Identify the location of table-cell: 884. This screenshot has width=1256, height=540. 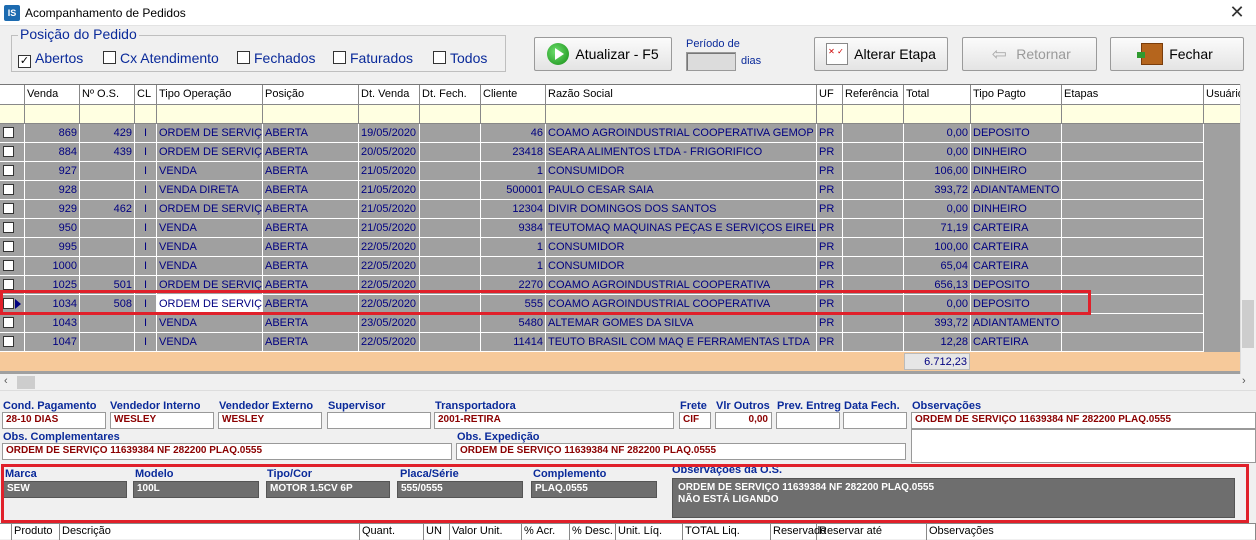
(52, 152).